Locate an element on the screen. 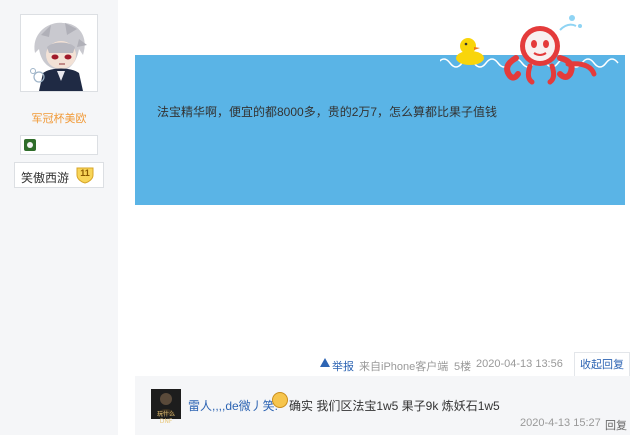  medal-icon is located at coordinates (30, 145).